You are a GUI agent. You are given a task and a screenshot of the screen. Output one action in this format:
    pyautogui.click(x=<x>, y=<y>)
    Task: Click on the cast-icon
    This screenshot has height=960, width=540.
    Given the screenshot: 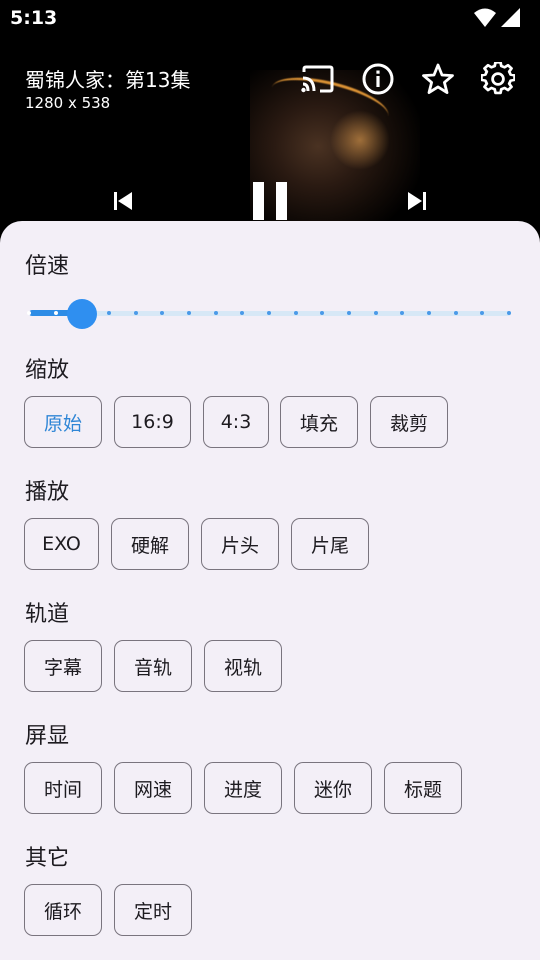 What is the action you would take?
    pyautogui.click(x=318, y=79)
    